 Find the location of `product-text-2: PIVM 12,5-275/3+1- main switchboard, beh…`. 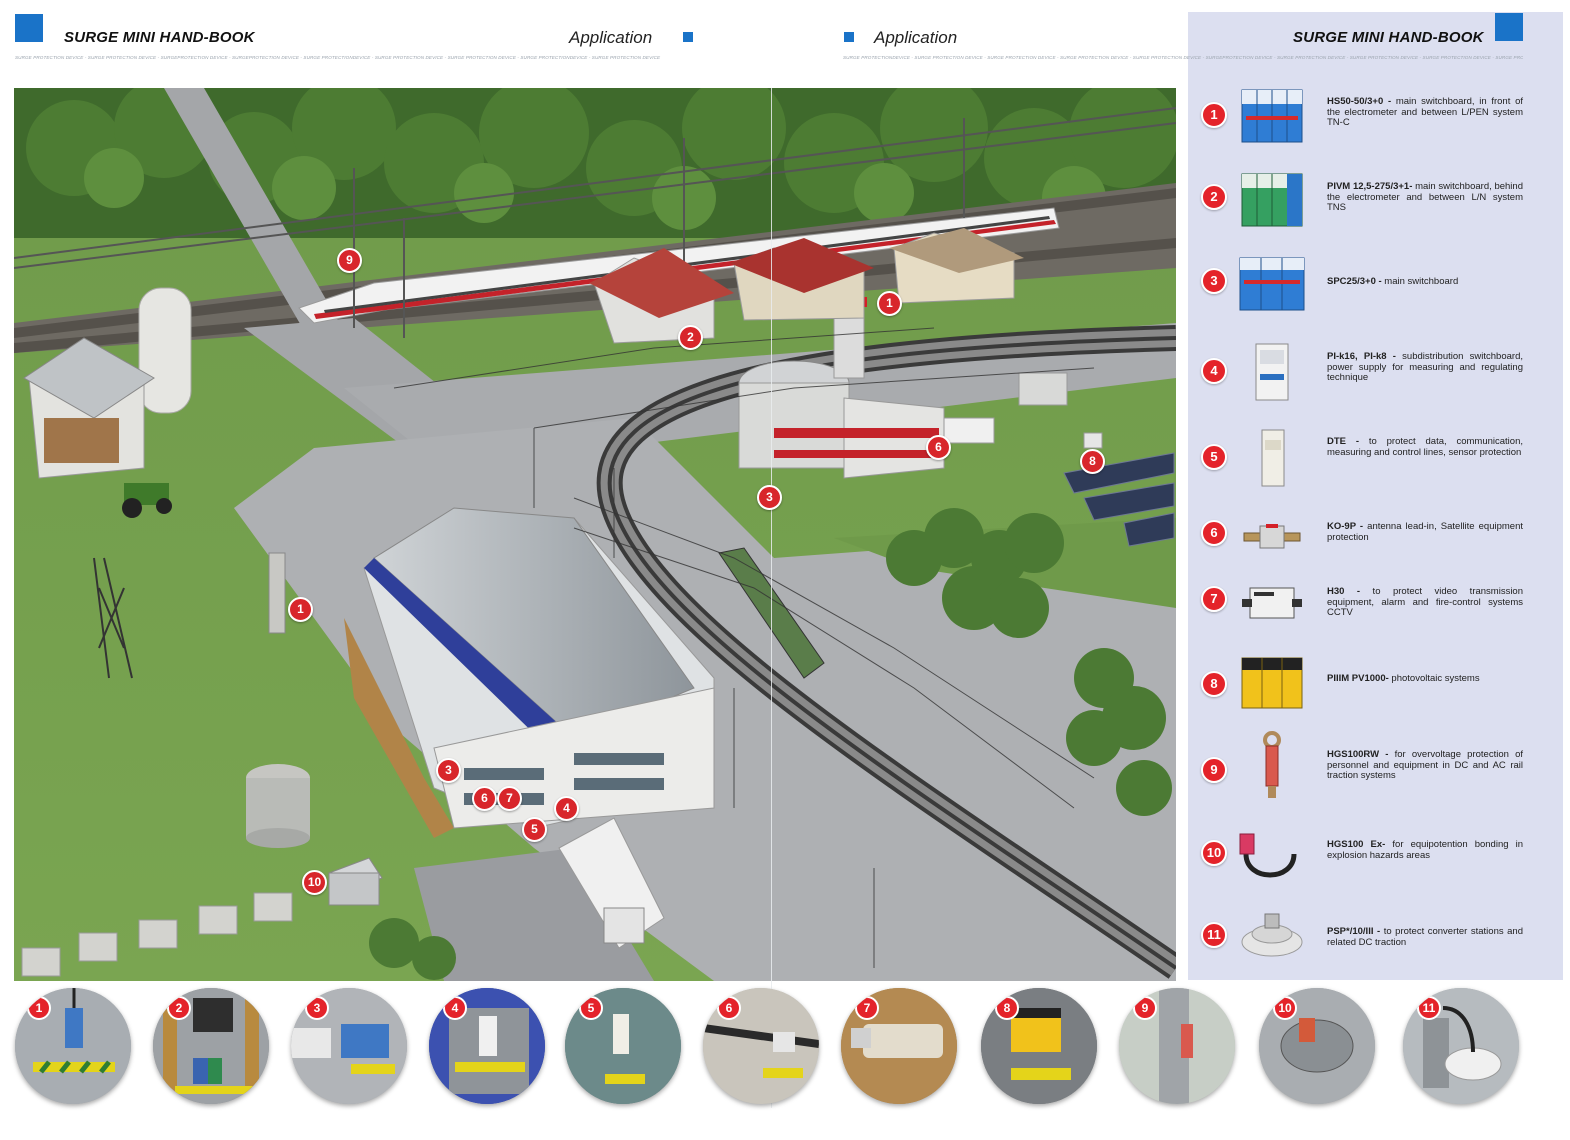

product-text-2: PIVM 12,5-275/3+1- main switchboard, beh… is located at coordinates (1425, 197).